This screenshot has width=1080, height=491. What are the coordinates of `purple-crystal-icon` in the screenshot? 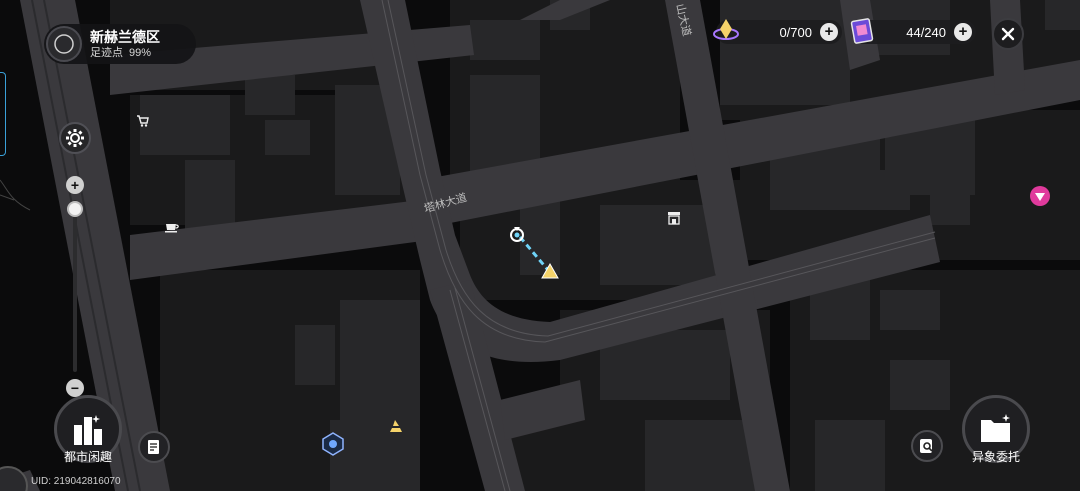 It's located at (726, 31).